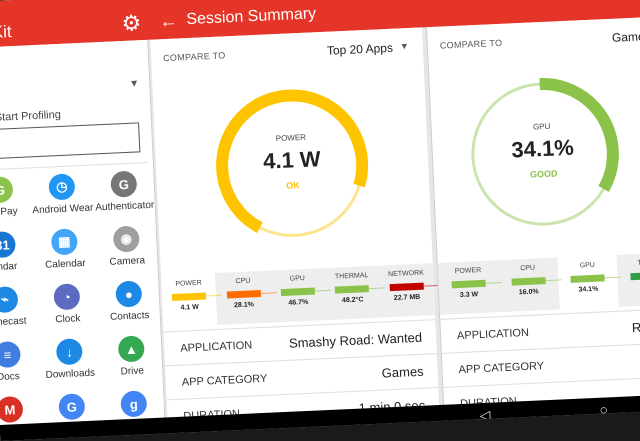  I want to click on app-label: Android Wear, so click(63, 209).